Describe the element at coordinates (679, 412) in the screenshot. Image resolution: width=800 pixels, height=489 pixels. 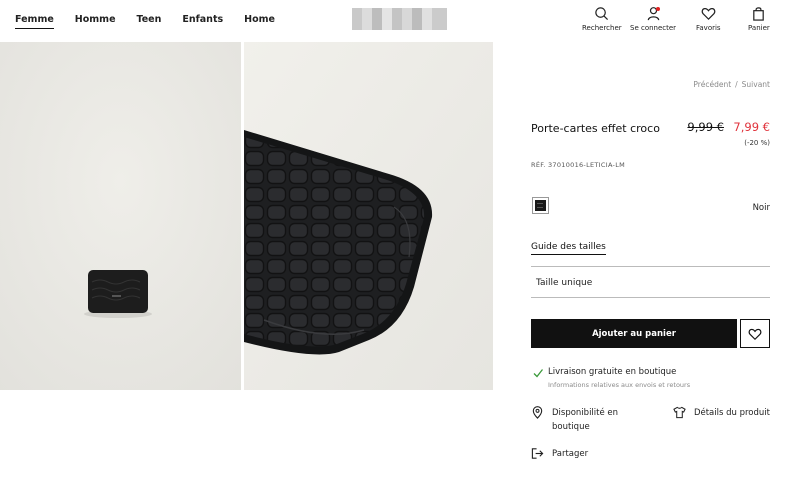
I see `tshirt-icon` at that location.